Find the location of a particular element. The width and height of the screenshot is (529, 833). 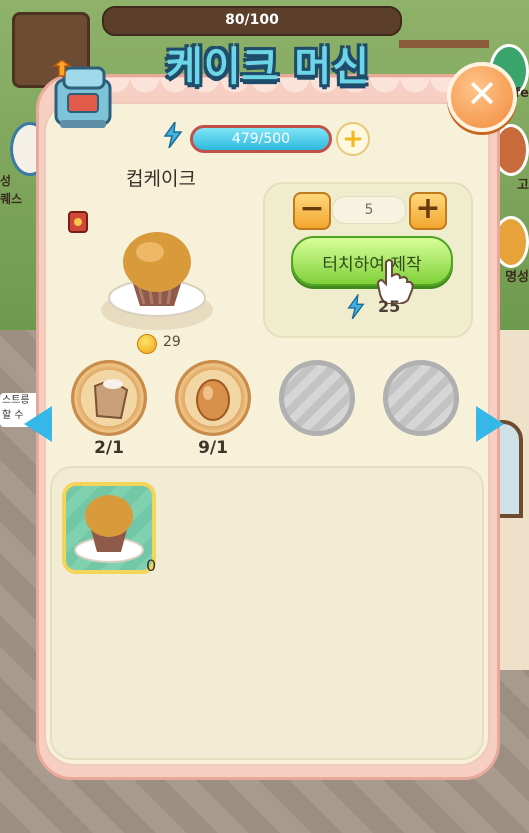

ingredient-count: 2/1 is located at coordinates (109, 448).